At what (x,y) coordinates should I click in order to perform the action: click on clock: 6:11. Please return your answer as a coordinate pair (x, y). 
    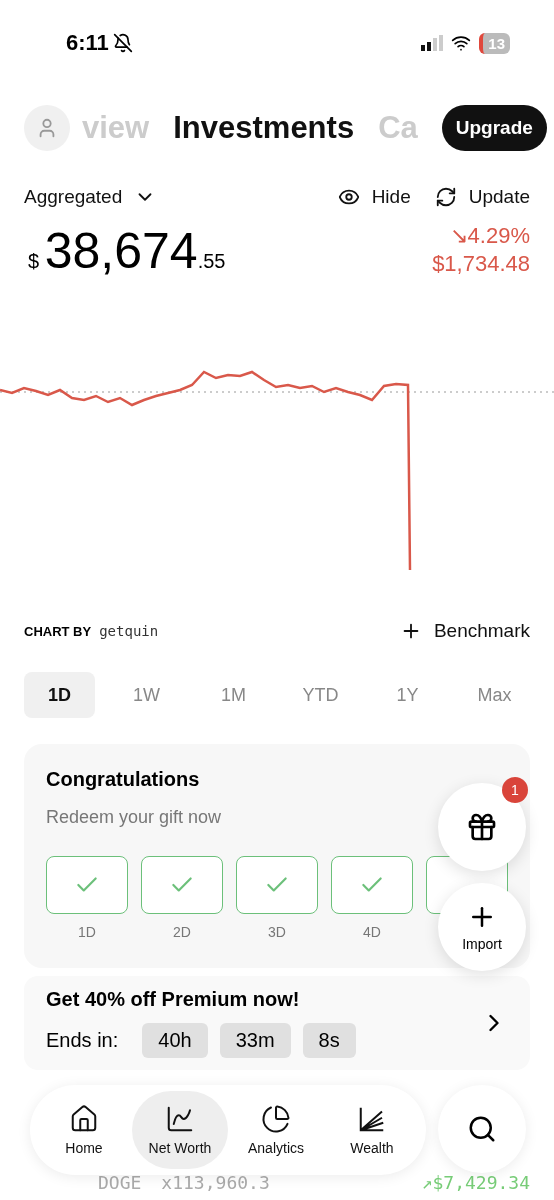
    Looking at the image, I should click on (87, 43).